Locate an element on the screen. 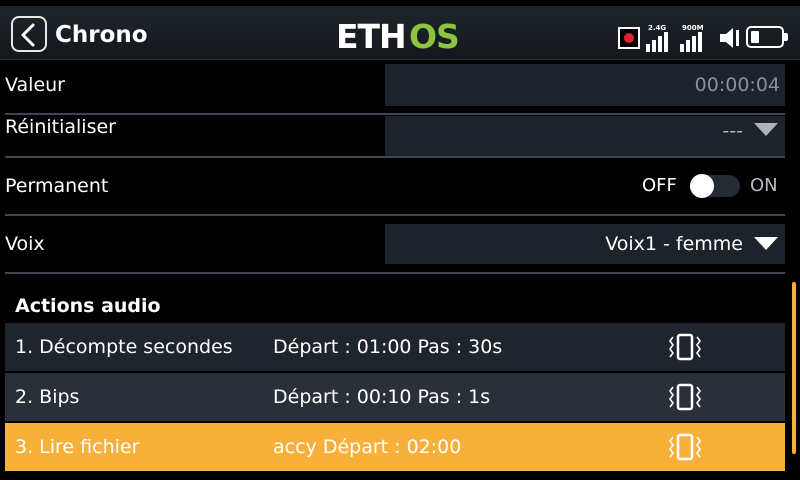 Image resolution: width=800 pixels, height=480 pixels. reinitialiser-dropdown: --- is located at coordinates (585, 136).